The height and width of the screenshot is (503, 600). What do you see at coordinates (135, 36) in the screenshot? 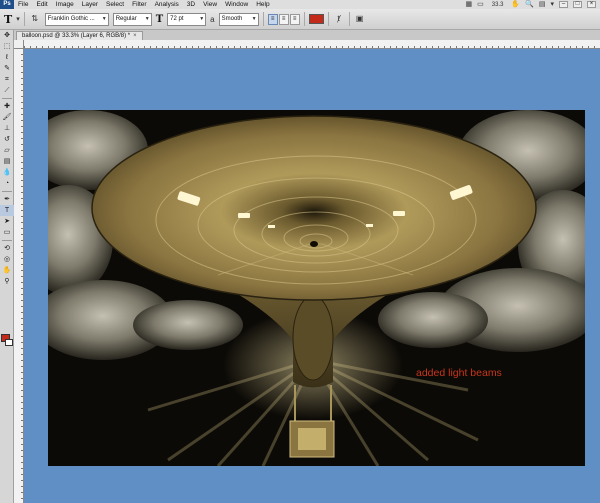
I see `close-tab-icon: ×` at bounding box center [135, 36].